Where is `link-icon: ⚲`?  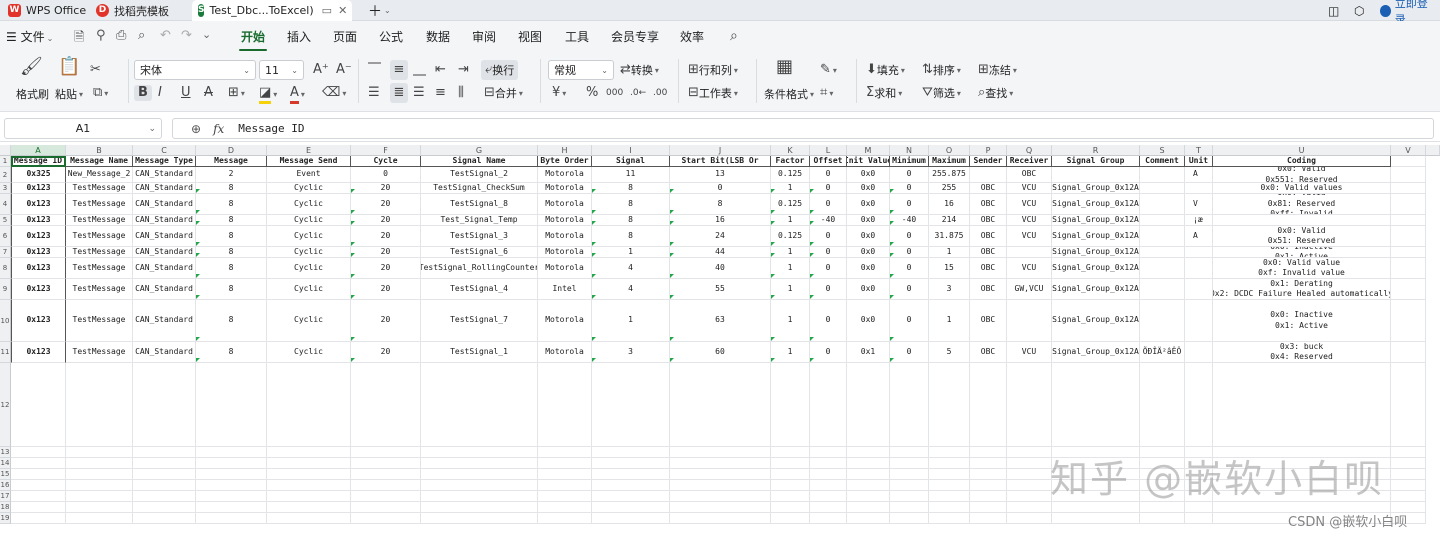
link-icon: ⚲ is located at coordinates (101, 35).